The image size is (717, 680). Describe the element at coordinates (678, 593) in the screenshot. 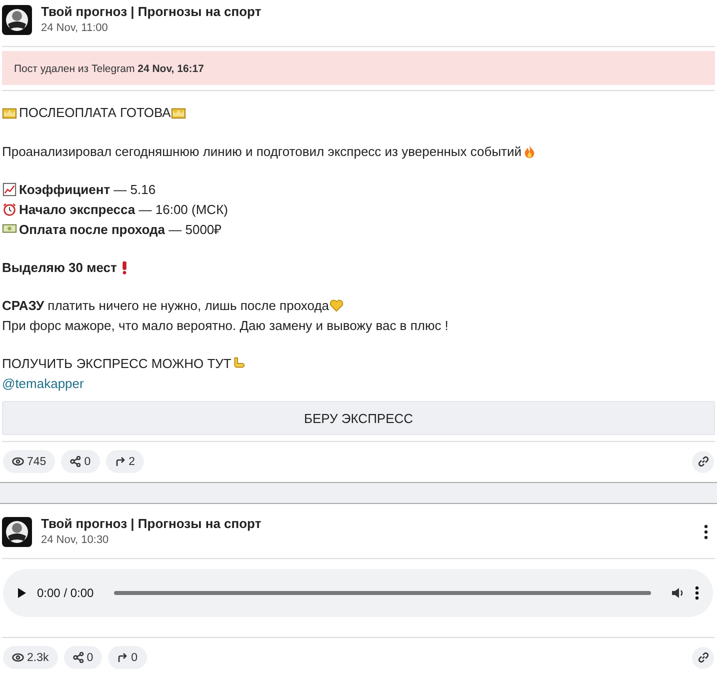

I see `volume-icon` at that location.